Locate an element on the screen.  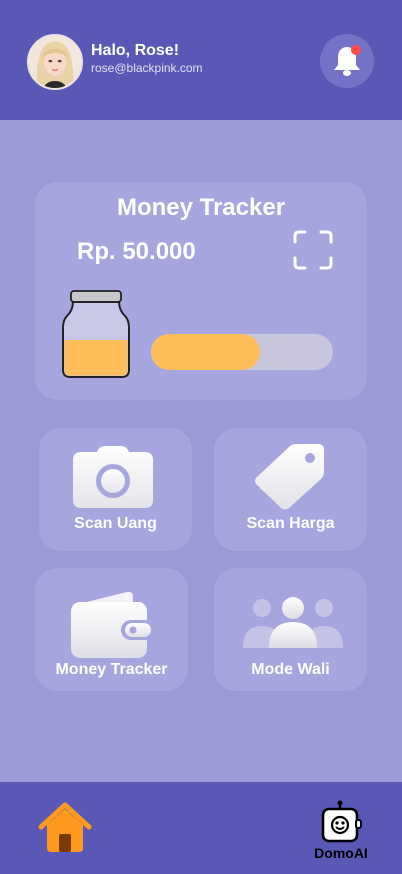
scan-uang-label: Scan Uang is located at coordinates (115, 523).